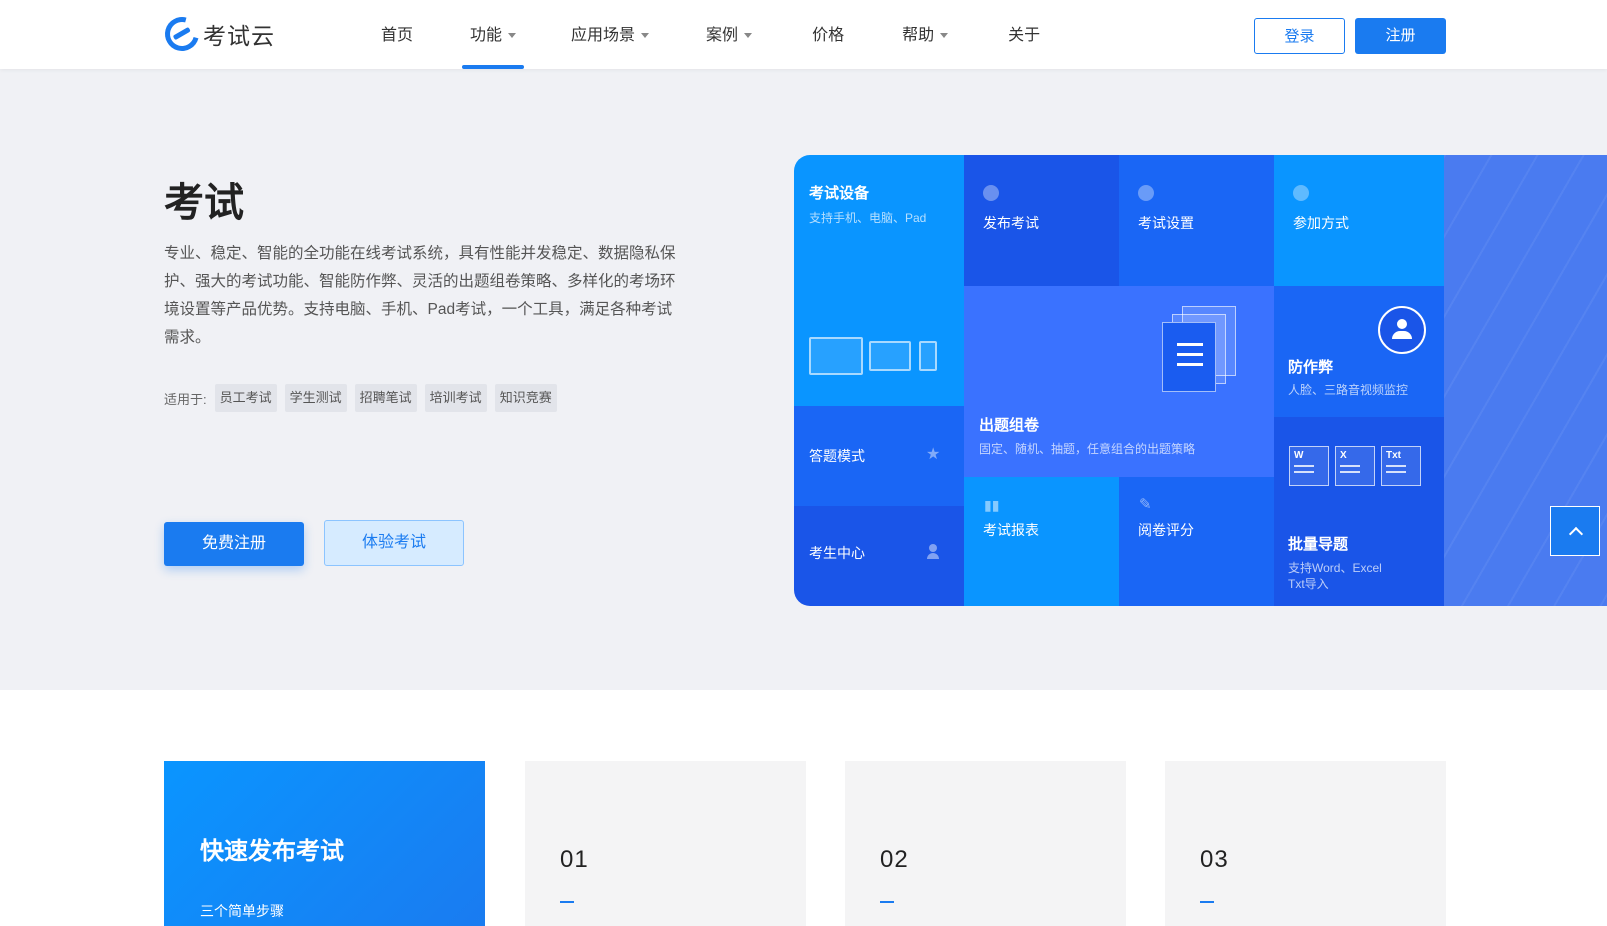  Describe the element at coordinates (1301, 193) in the screenshot. I see `plus-circle-icon` at that location.